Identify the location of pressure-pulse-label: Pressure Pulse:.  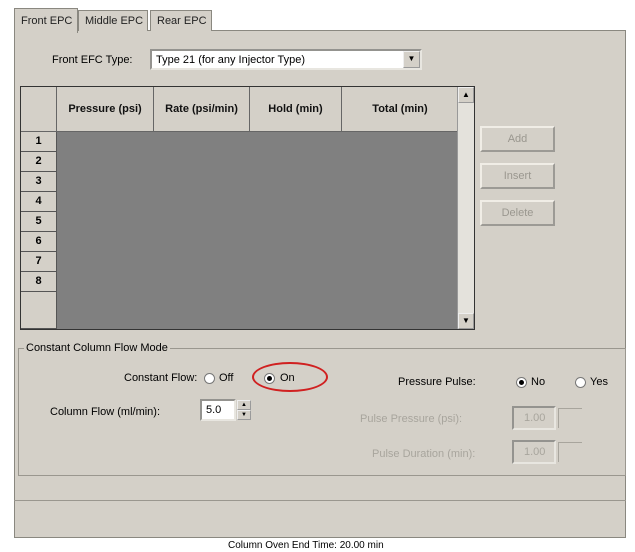
(437, 382).